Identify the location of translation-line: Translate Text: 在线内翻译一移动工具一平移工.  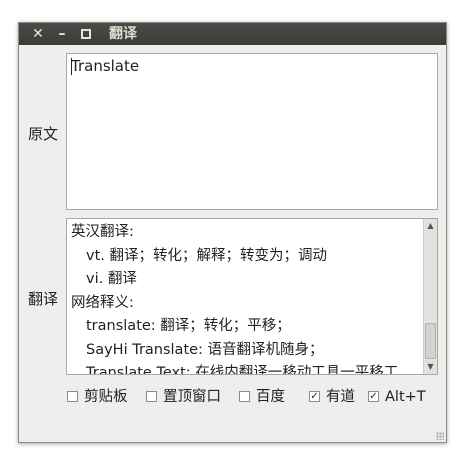
(242, 370).